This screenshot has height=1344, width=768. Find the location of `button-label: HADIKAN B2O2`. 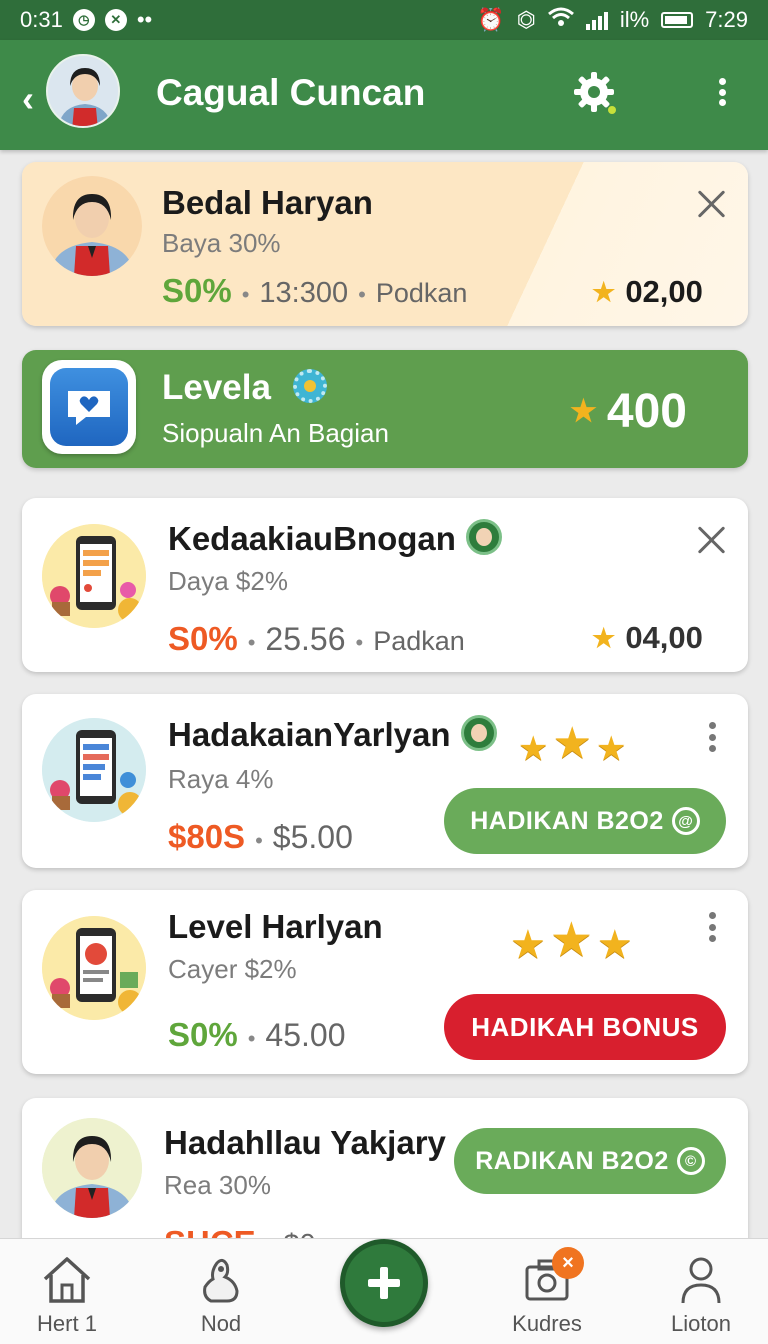

button-label: HADIKAN B2O2 is located at coordinates (567, 820).